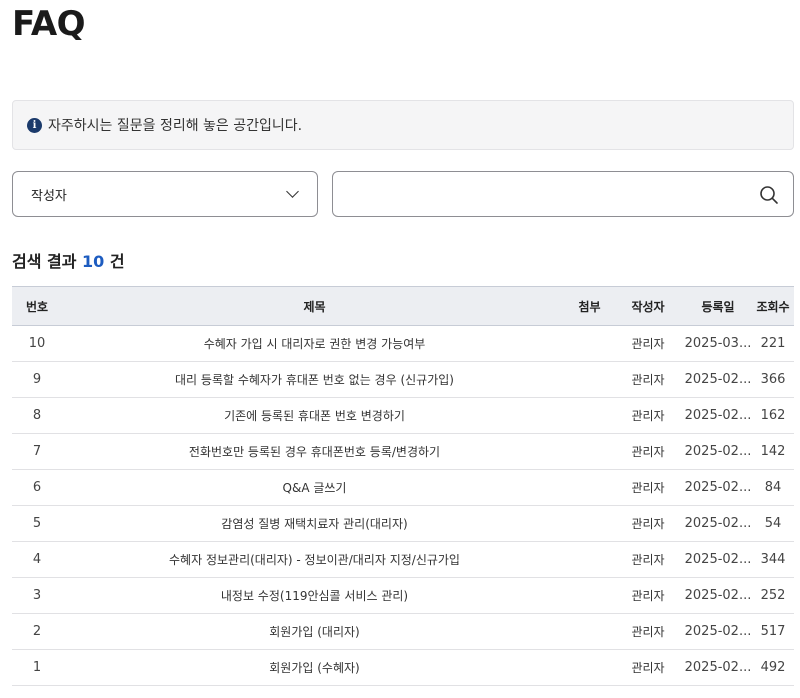 The height and width of the screenshot is (698, 800). What do you see at coordinates (37, 595) in the screenshot?
I see `cell-no: 3` at bounding box center [37, 595].